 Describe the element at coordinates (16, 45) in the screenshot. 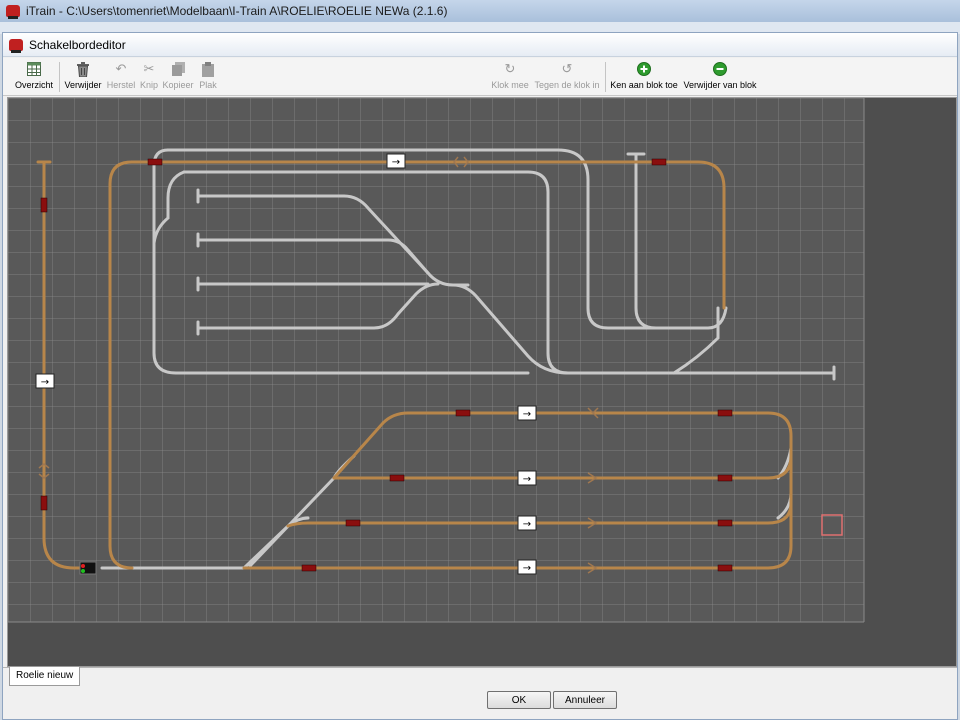

I see `dialog-icon` at that location.